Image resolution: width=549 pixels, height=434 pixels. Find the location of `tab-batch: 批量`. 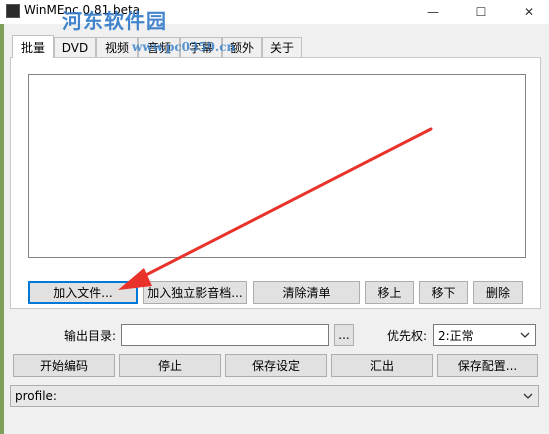

tab-batch: 批量 is located at coordinates (33, 46).